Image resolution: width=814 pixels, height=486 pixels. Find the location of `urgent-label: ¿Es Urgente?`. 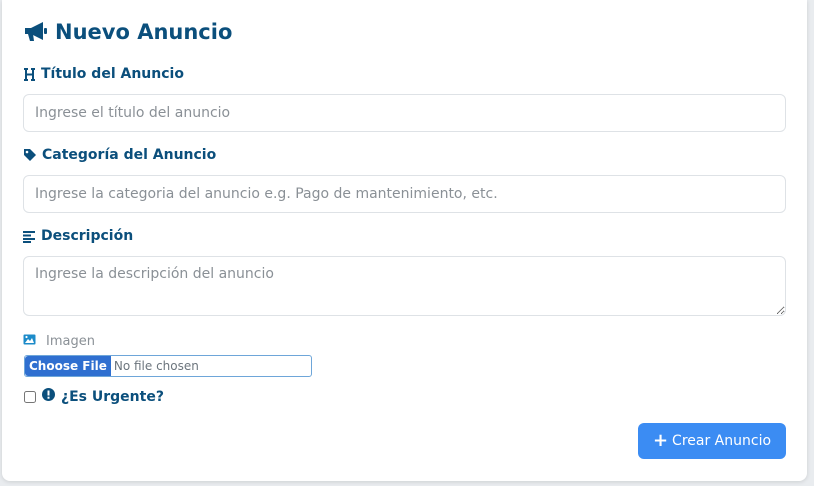

urgent-label: ¿Es Urgente? is located at coordinates (112, 396).